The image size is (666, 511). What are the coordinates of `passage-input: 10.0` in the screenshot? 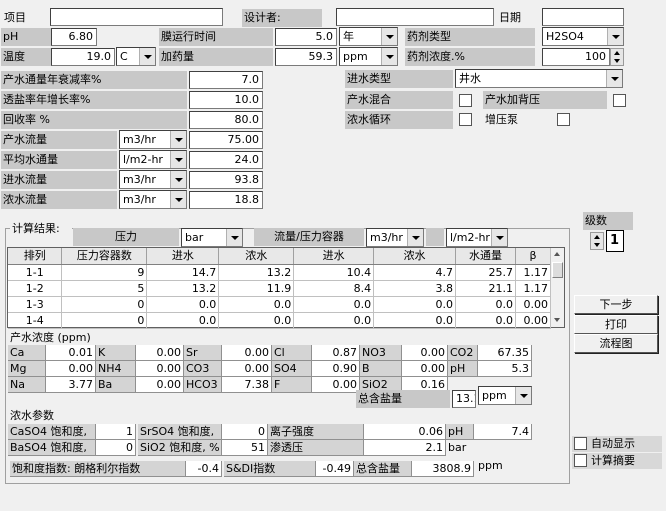 It's located at (226, 100).